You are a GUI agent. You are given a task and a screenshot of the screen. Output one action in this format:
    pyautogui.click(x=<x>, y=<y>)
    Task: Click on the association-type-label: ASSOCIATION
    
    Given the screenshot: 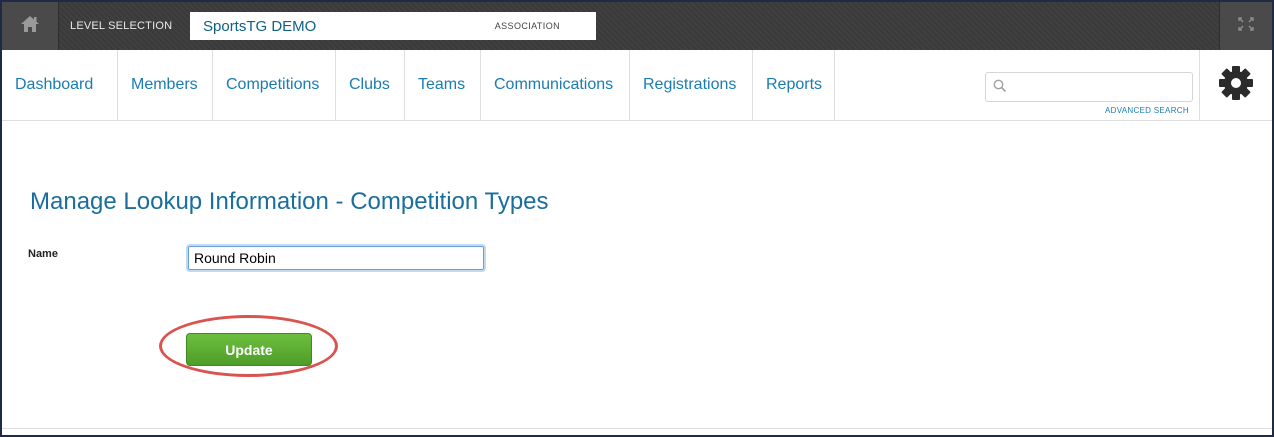 What is the action you would take?
    pyautogui.click(x=527, y=26)
    